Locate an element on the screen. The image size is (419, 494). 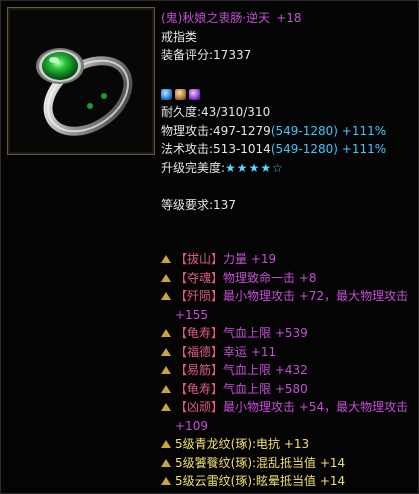
attribute-prefix: 【歼陨】 is located at coordinates (199, 296).